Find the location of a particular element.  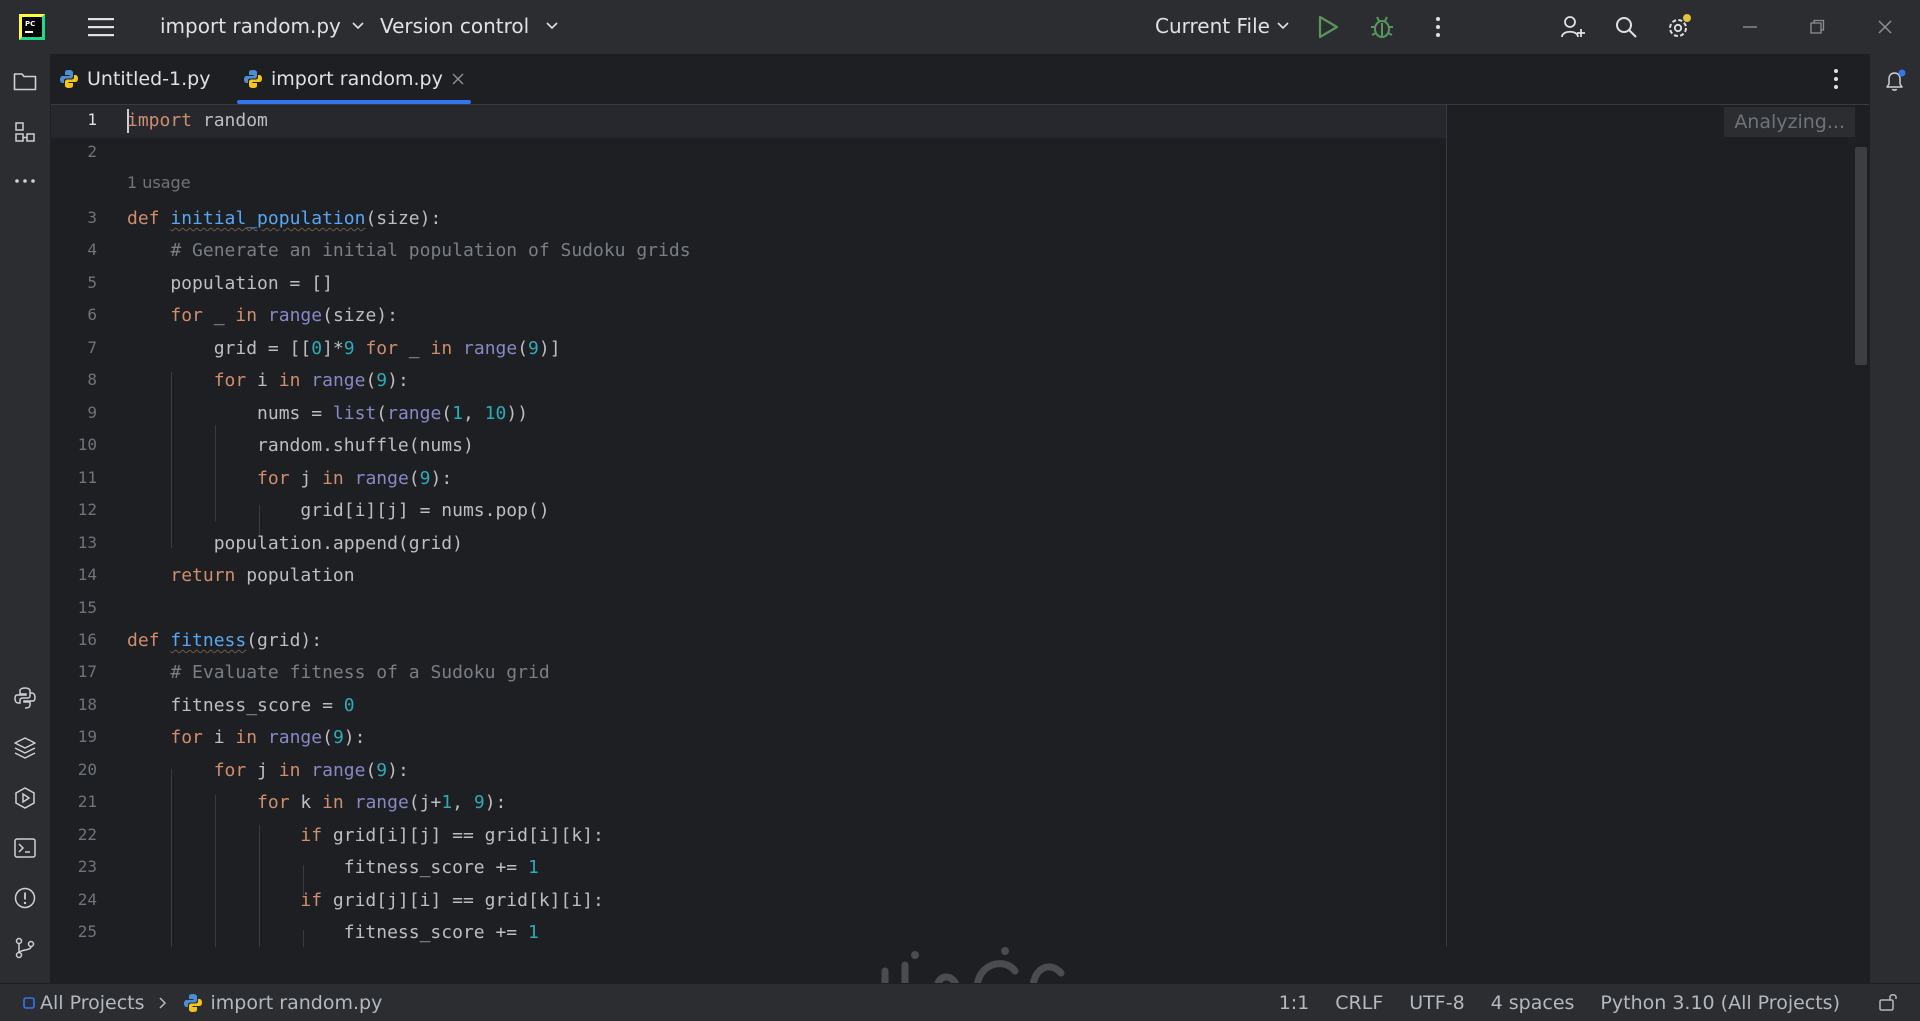

line-number: 7 is located at coordinates (92, 347).